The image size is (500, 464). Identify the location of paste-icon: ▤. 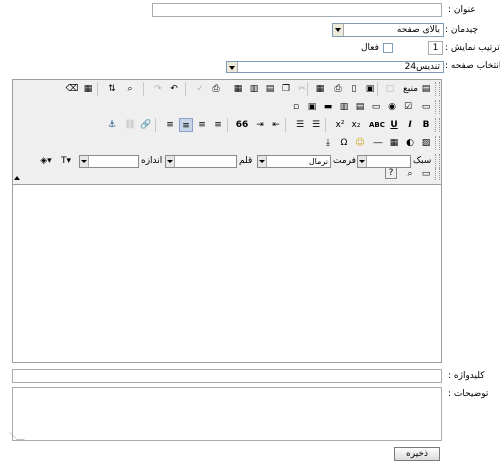
(270, 89).